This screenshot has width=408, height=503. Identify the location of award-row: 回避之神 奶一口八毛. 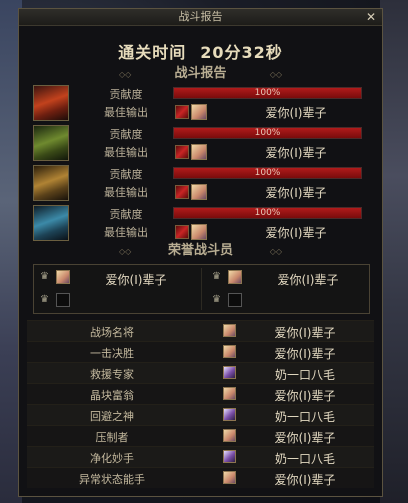
(200, 414).